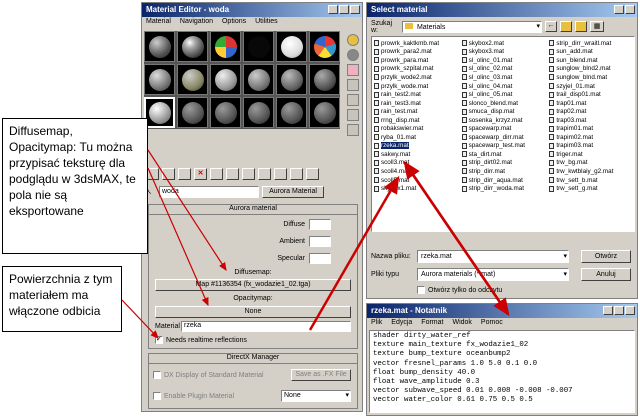 The height and width of the screenshot is (419, 640). Describe the element at coordinates (321, 375) in the screenshot. I see `save-fx-button: Save as .FX File` at that location.